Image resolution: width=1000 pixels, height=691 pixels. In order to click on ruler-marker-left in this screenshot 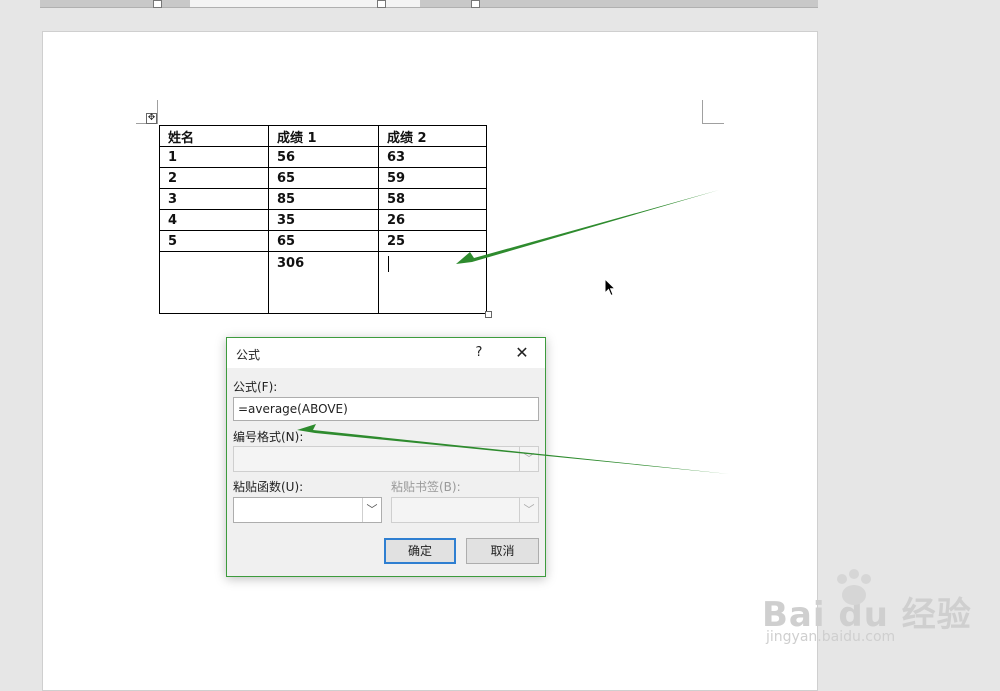, I will do `click(157, 4)`.